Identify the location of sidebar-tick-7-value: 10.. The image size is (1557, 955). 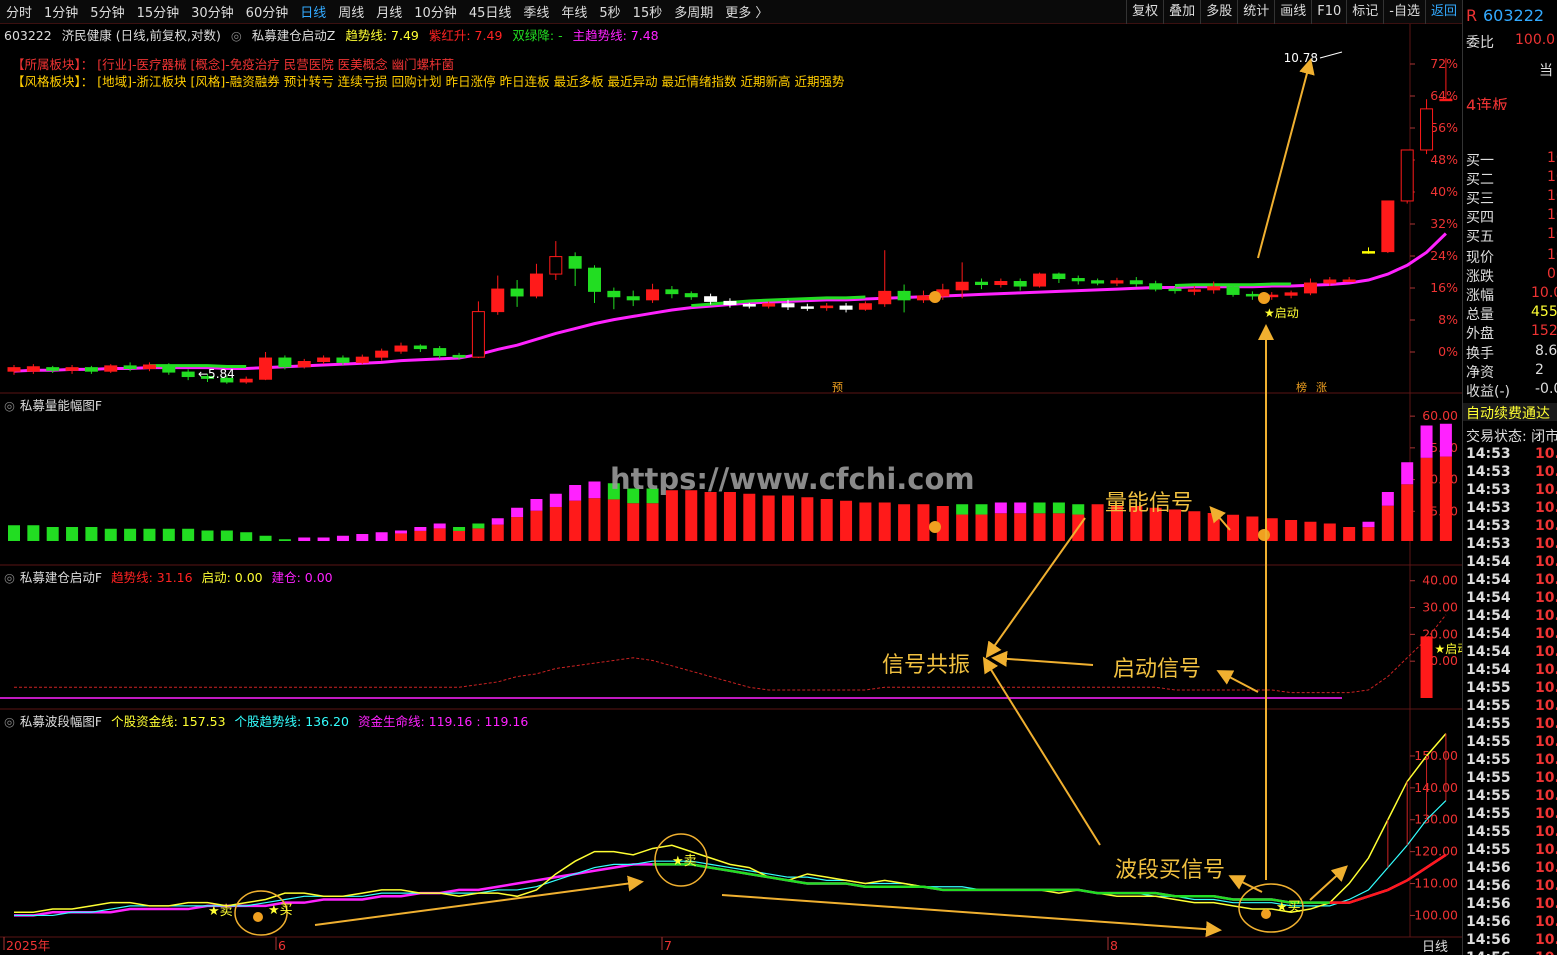
(1546, 580).